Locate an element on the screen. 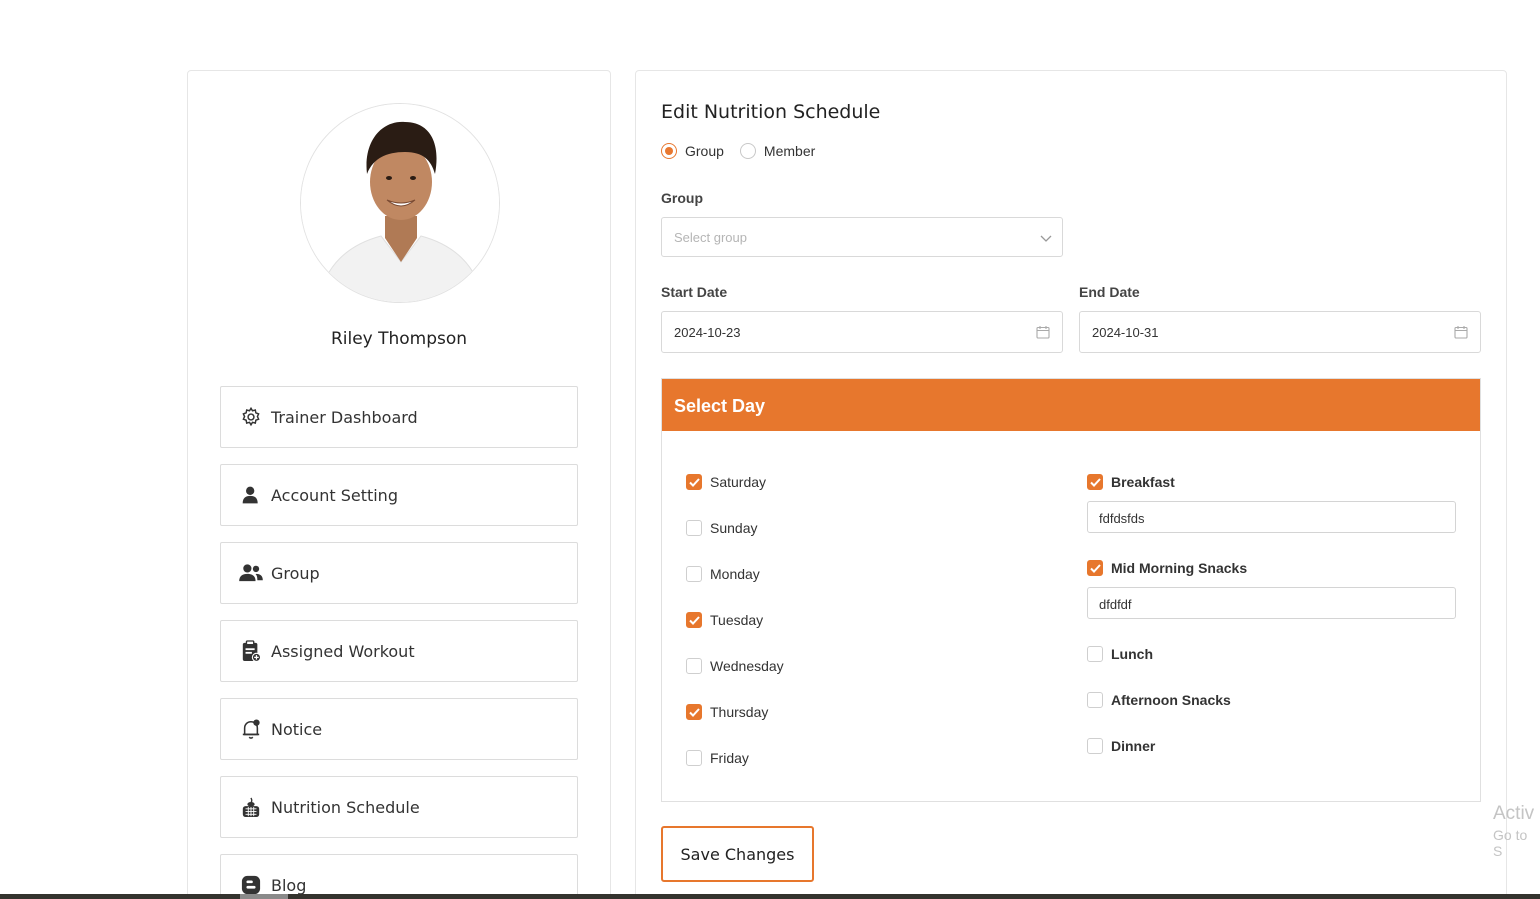 This screenshot has height=899, width=1540. mid-morning-snacks-input: dfdfdf is located at coordinates (1271, 603).